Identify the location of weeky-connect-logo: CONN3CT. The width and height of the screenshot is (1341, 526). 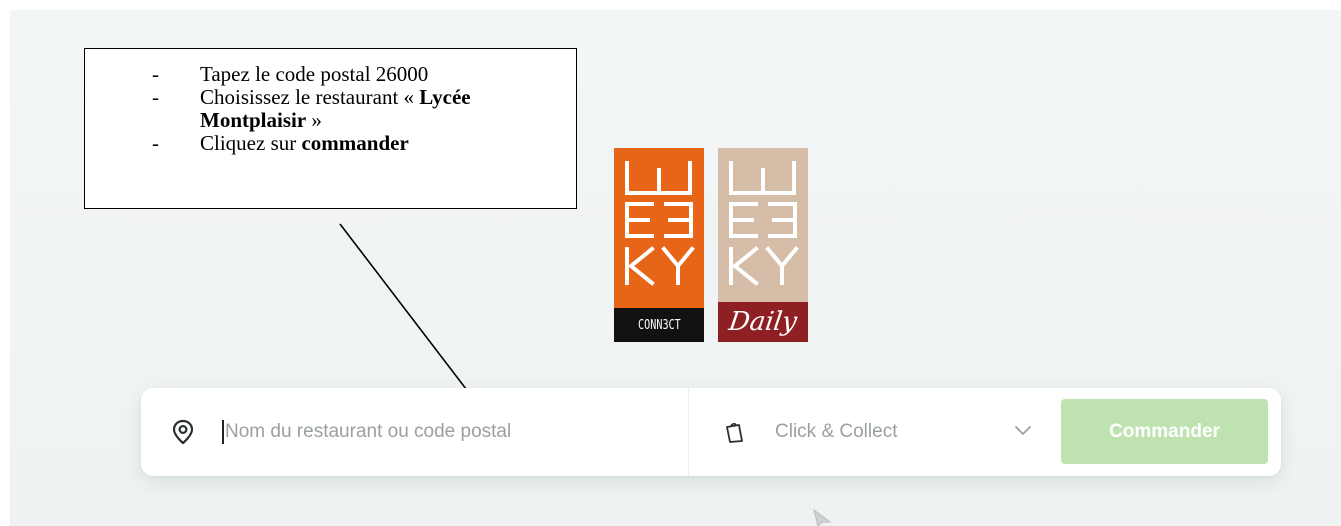
(659, 245).